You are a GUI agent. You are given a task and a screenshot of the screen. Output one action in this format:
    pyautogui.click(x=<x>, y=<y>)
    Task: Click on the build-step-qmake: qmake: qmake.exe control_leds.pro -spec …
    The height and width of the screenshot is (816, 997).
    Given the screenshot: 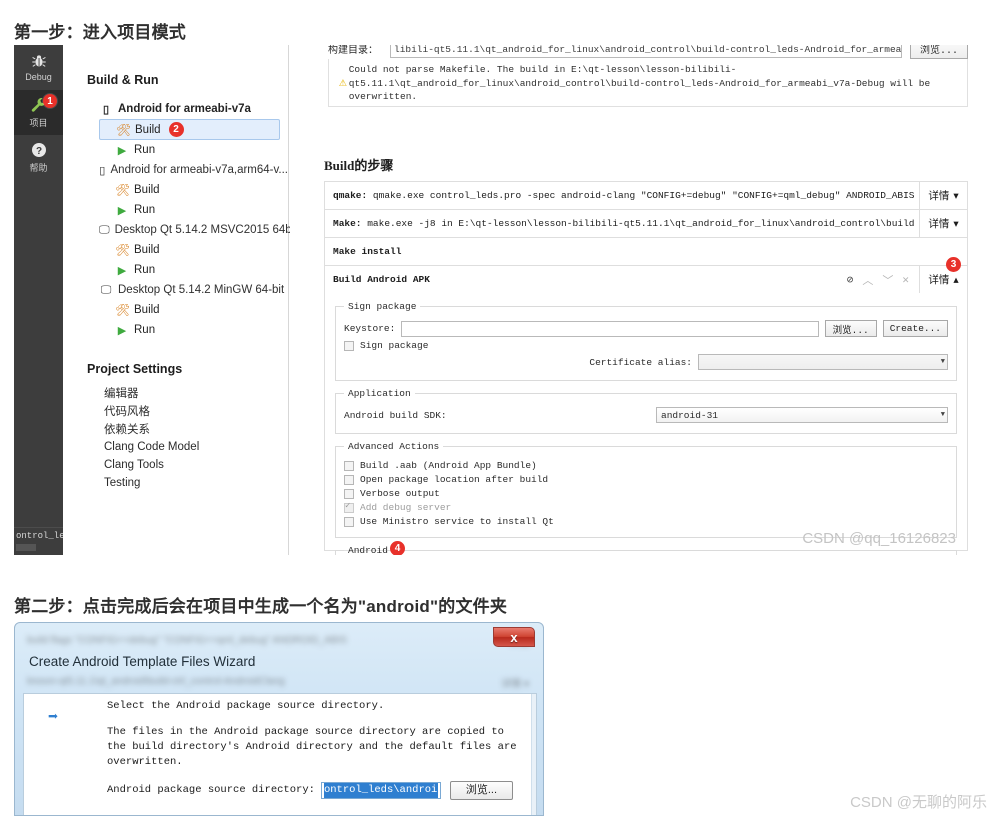 What is the action you would take?
    pyautogui.click(x=646, y=195)
    